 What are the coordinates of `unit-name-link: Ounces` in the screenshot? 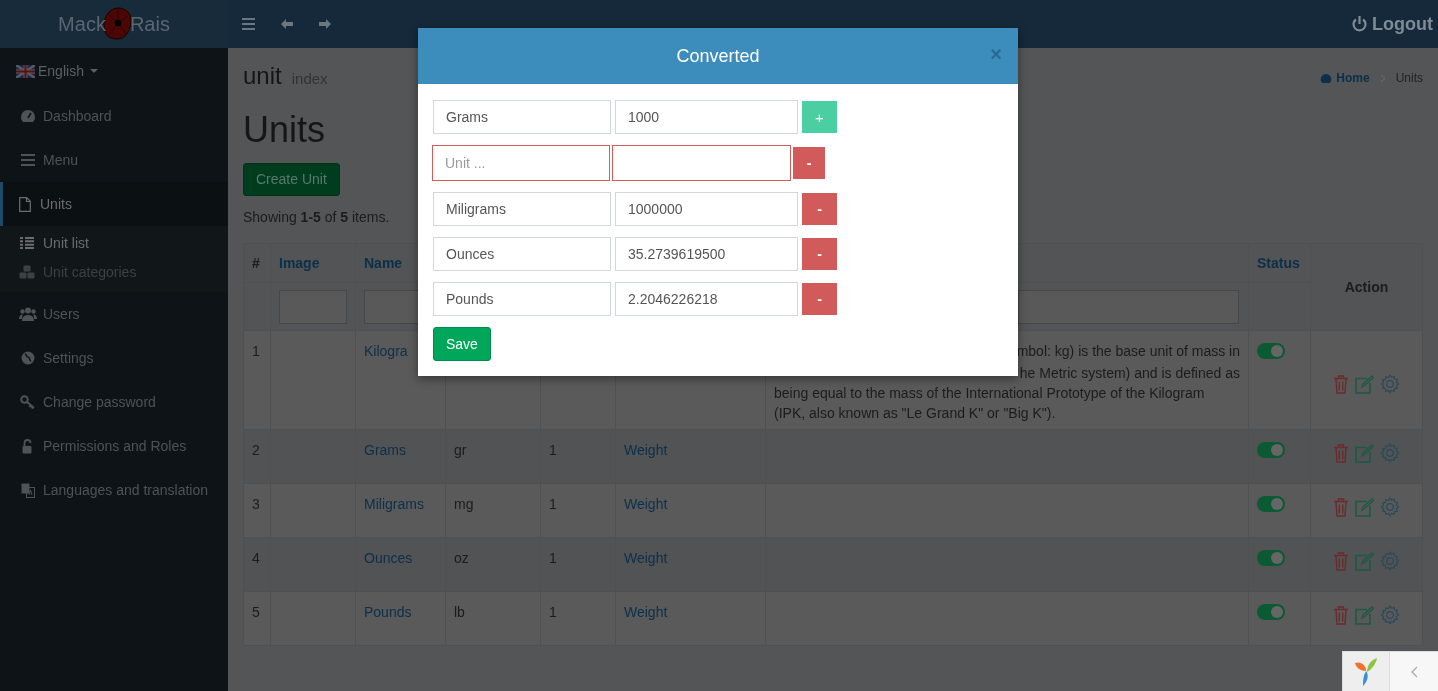 It's located at (388, 558).